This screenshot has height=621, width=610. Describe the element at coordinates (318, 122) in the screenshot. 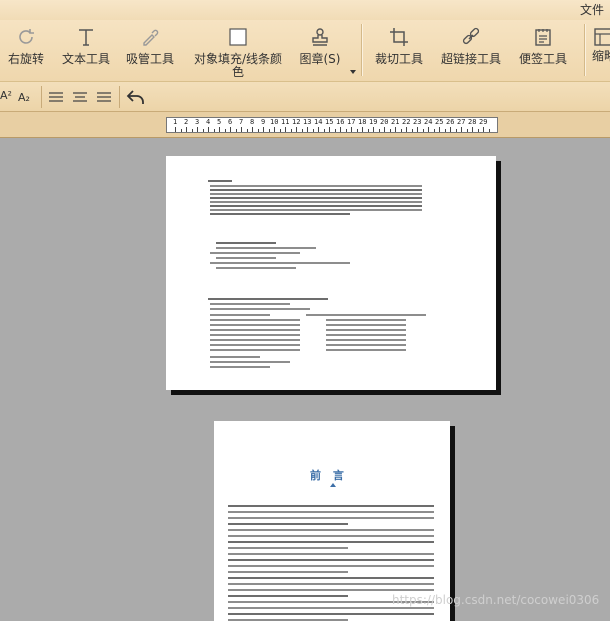

I see `ruler-number: 14` at that location.